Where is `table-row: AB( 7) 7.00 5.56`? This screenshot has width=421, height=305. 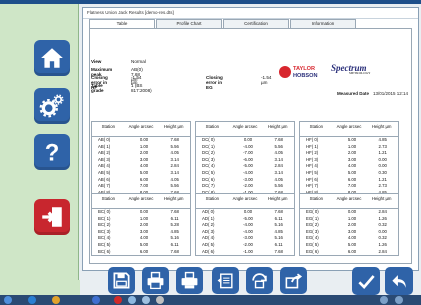 table-row: AB( 7) 7.00 5.56 is located at coordinates (141, 186).